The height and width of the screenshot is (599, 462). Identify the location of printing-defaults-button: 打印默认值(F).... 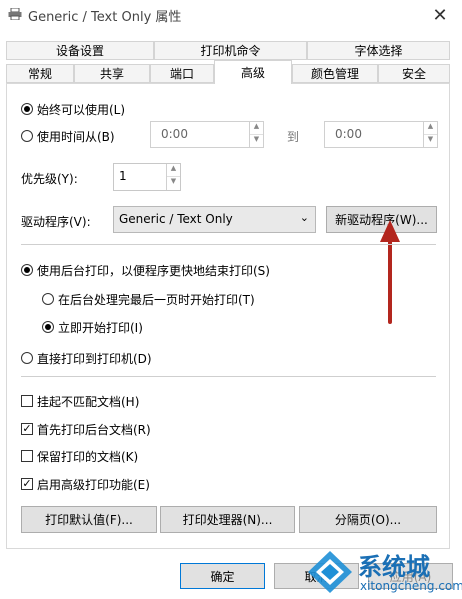
(89, 519).